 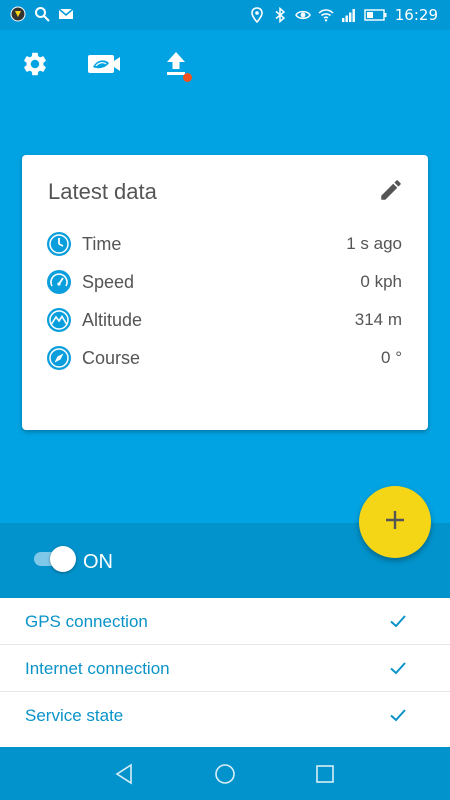 I want to click on data-label: Time, so click(x=102, y=243).